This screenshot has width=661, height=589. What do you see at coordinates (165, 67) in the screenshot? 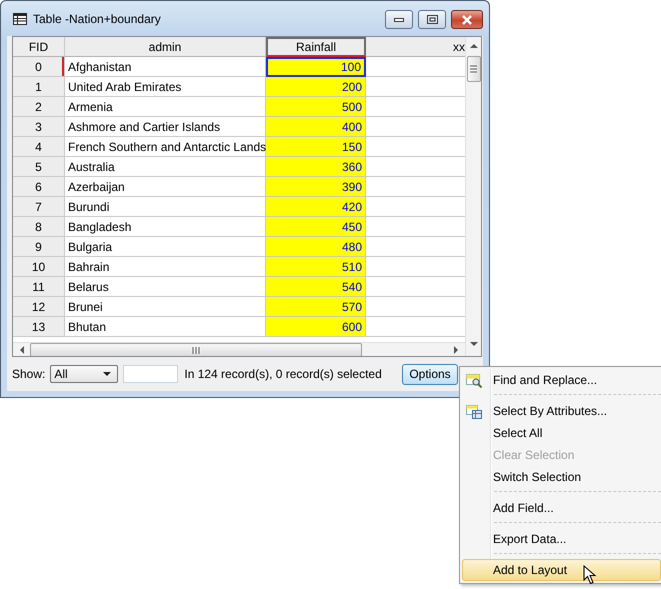
I see `table-cell: Afghanistan` at bounding box center [165, 67].